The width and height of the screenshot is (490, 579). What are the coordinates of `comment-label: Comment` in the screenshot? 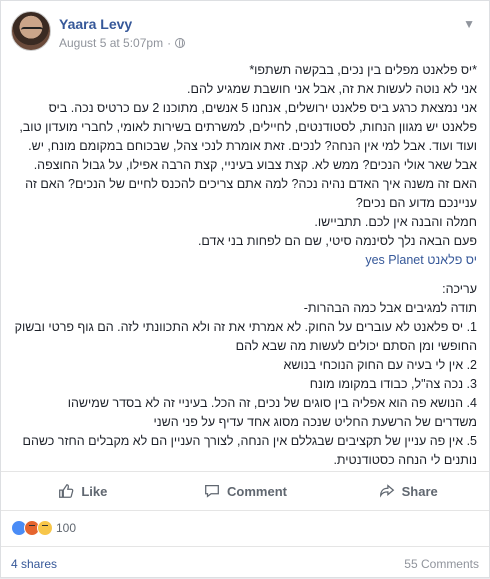 It's located at (257, 491).